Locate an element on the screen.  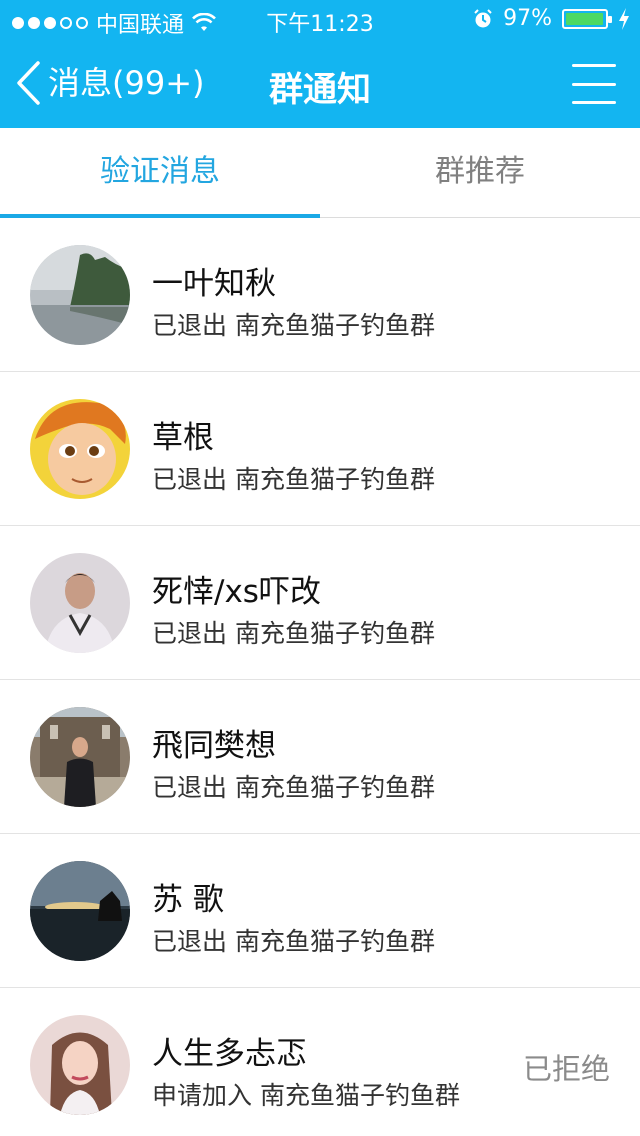
list-item: 苏 歌 已退出 南充鱼猫子钓鱼群 is located at coordinates (320, 911).